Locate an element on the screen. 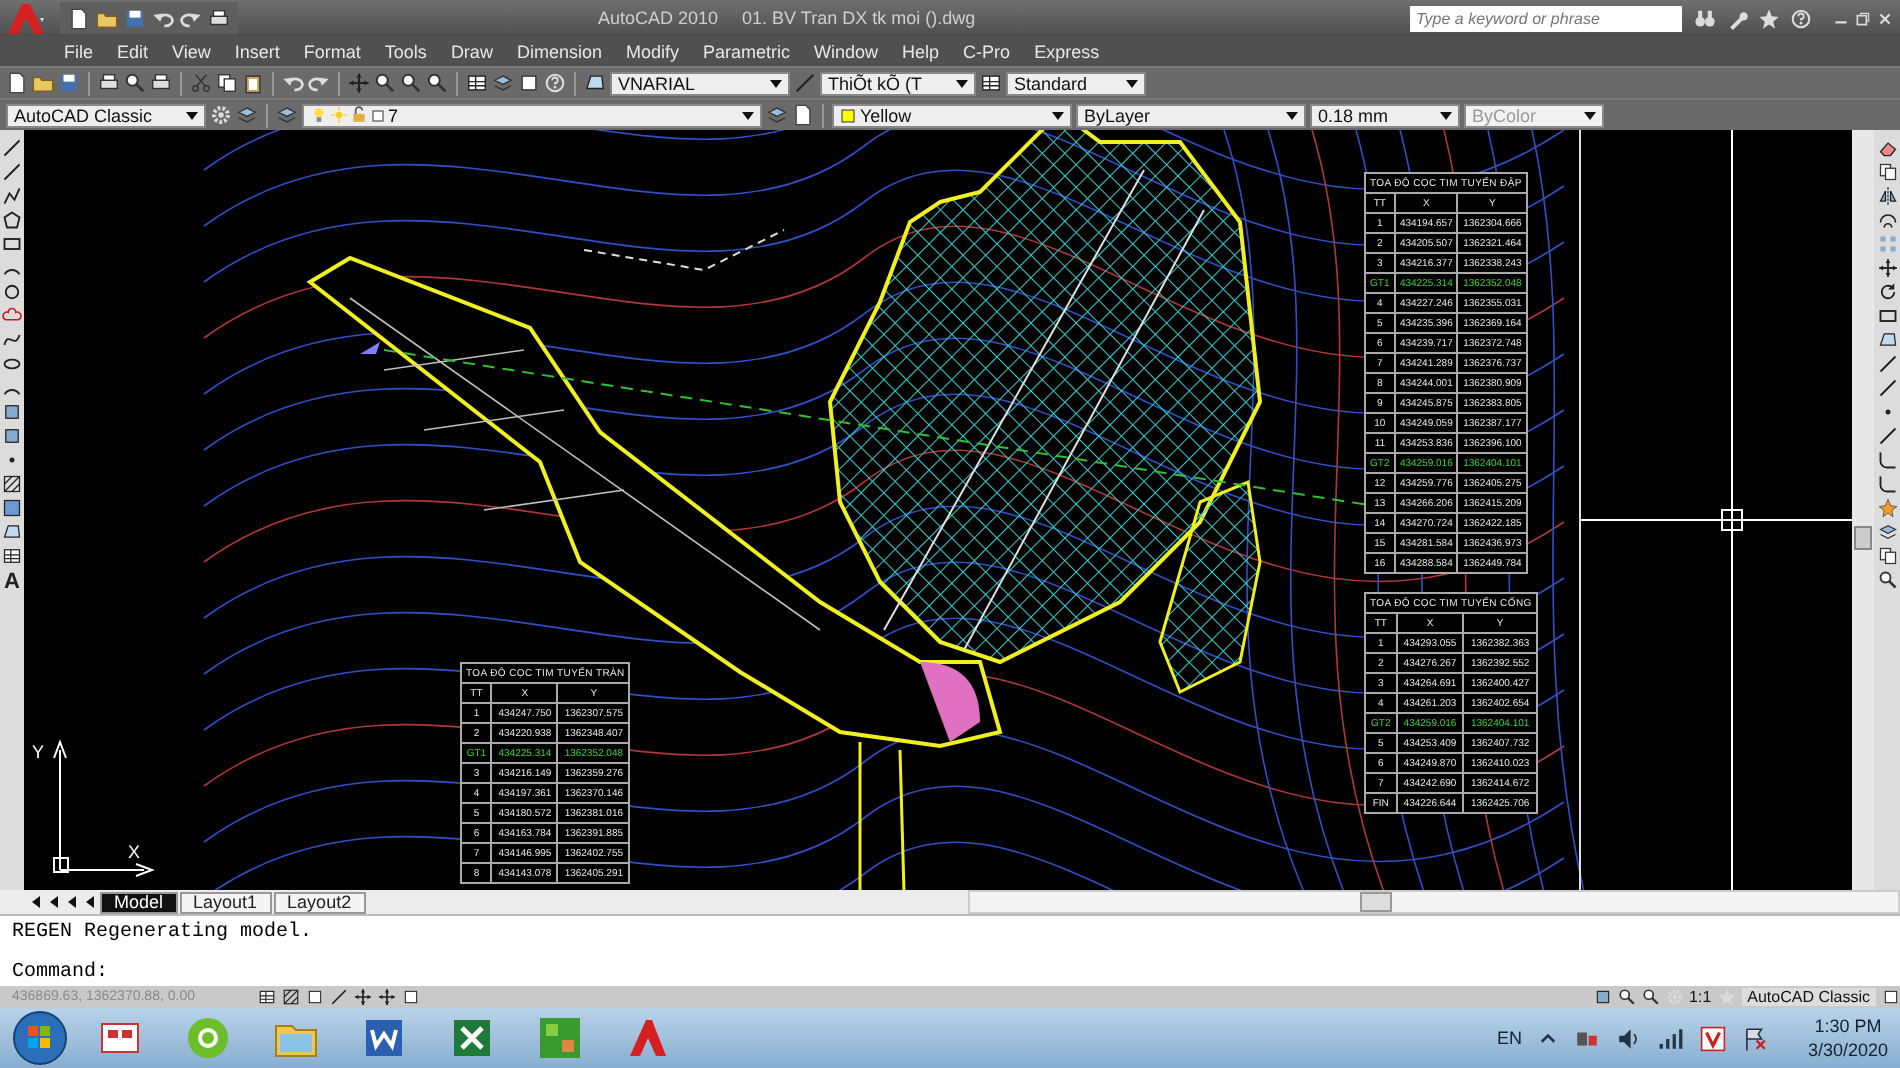 The image size is (1900, 1068). color-dropdown: Yellow is located at coordinates (952, 115).